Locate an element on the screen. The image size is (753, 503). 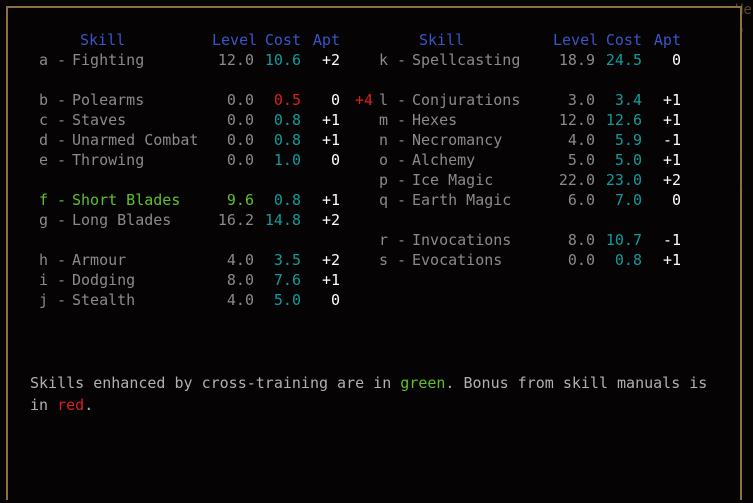
skill-name: Stealth is located at coordinates (104, 300).